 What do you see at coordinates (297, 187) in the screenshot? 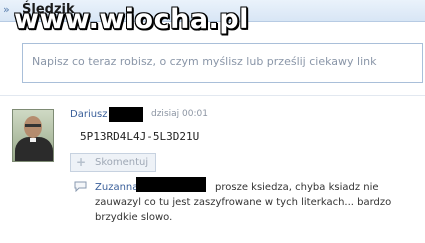
I see `comment-text-line: prosze ksiedza, chyba ksiadz nie` at bounding box center [297, 187].